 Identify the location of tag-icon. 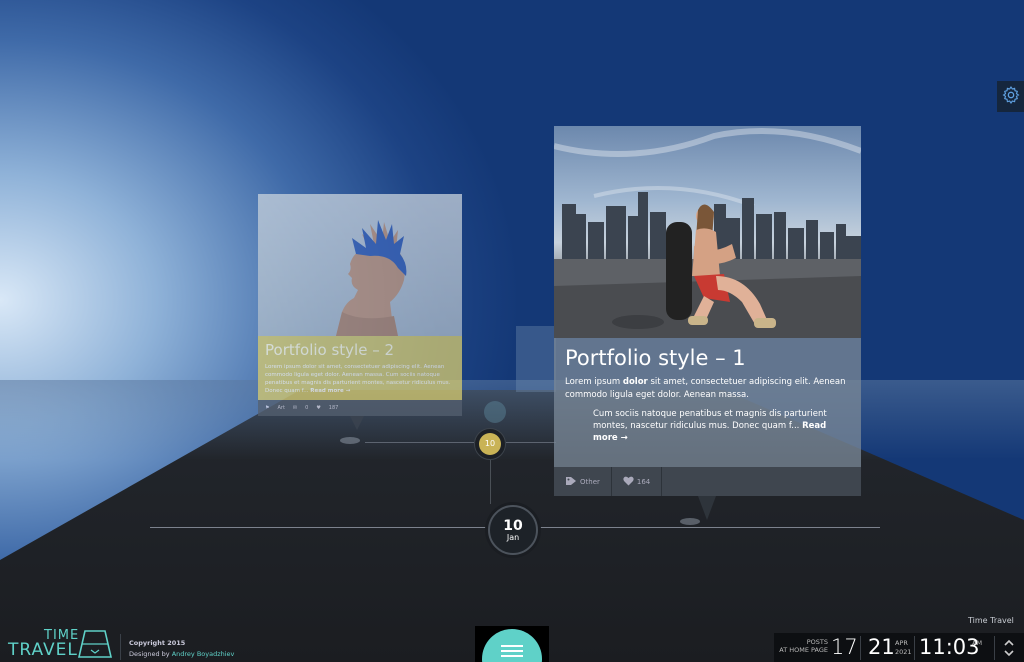
(571, 482).